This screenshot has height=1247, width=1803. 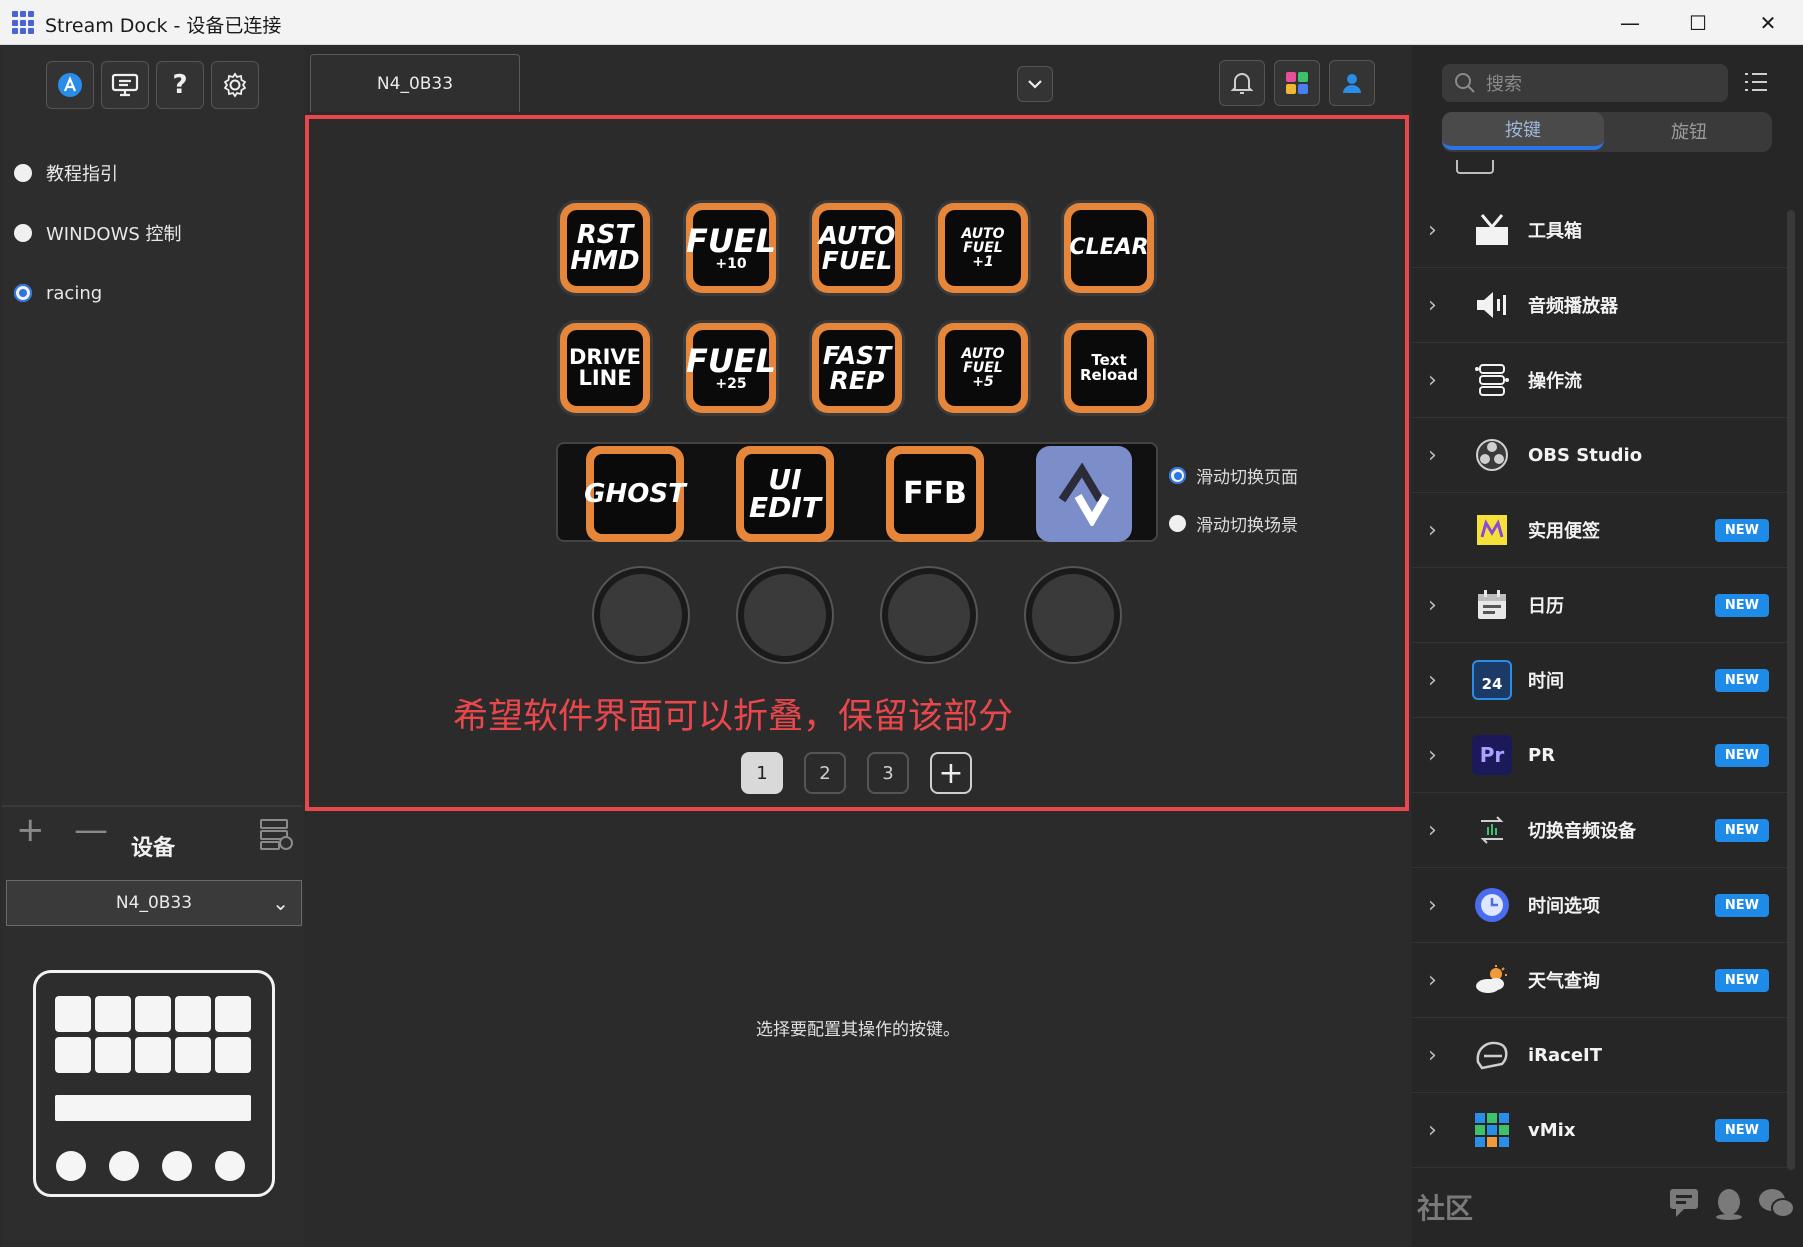 I want to click on app-grid-icon, so click(x=24, y=23).